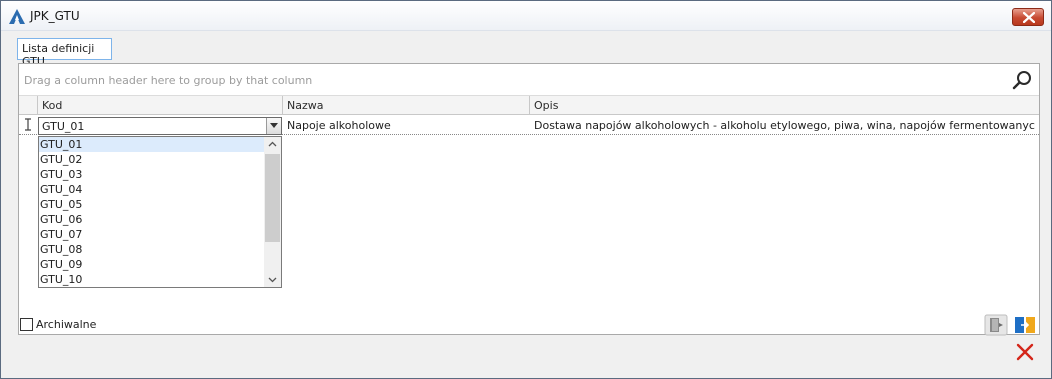 The width and height of the screenshot is (1052, 379). I want to click on dropdown-option-gtu-06: GTU_06, so click(151, 219).